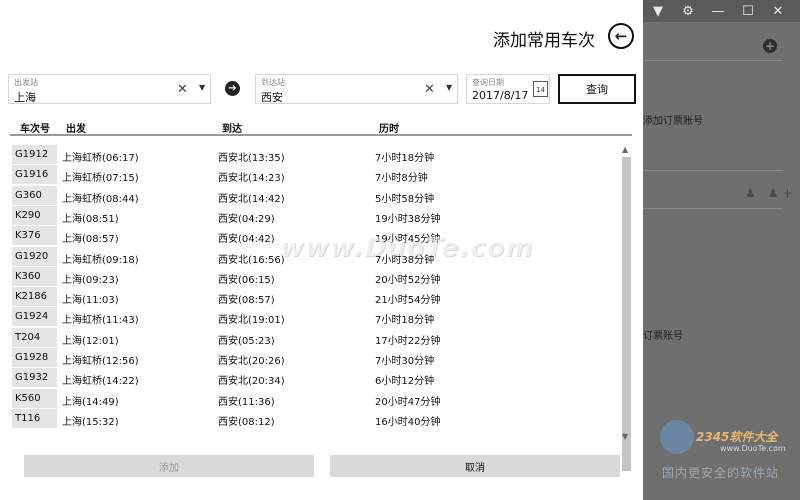  I want to click on cell-arrival: 西安(04:29), so click(246, 219).